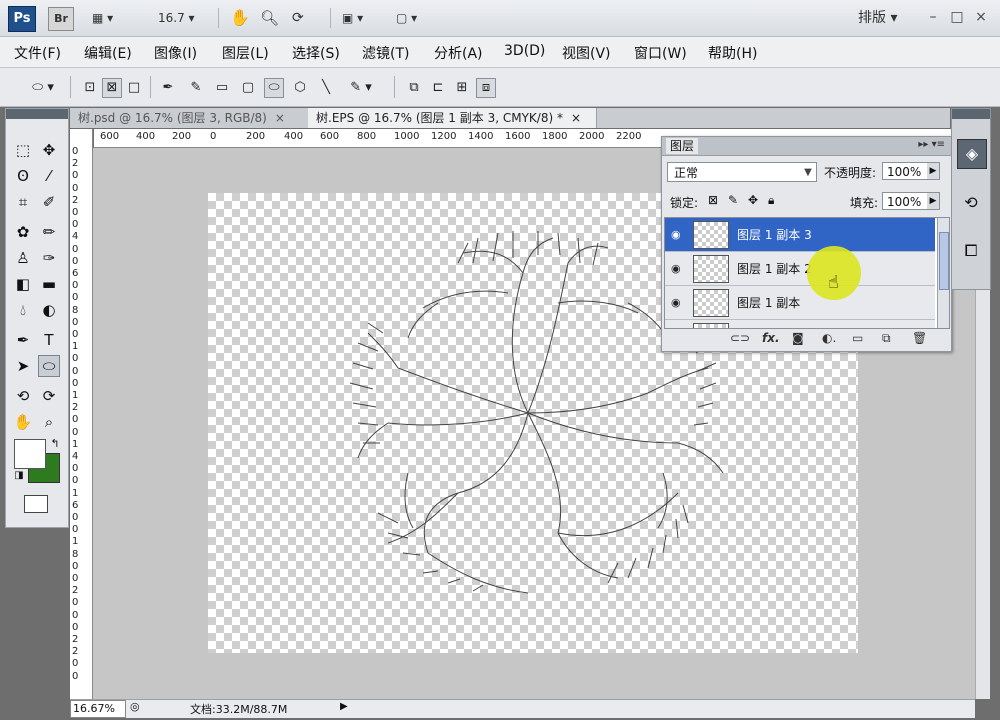 Image resolution: width=1000 pixels, height=720 pixels. I want to click on add-to-path-icon: ⧉, so click(414, 88).